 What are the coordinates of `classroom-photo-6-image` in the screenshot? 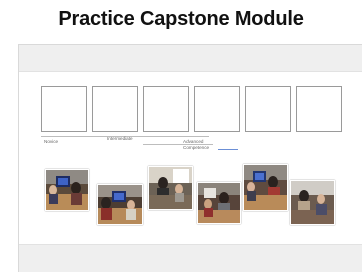 It's located at (312, 202).